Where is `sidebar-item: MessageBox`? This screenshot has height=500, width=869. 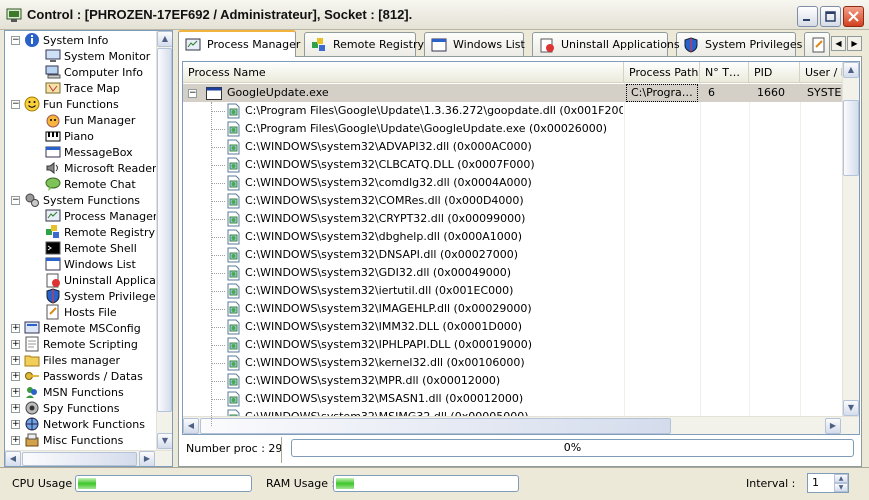 sidebar-item: MessageBox is located at coordinates (89, 152).